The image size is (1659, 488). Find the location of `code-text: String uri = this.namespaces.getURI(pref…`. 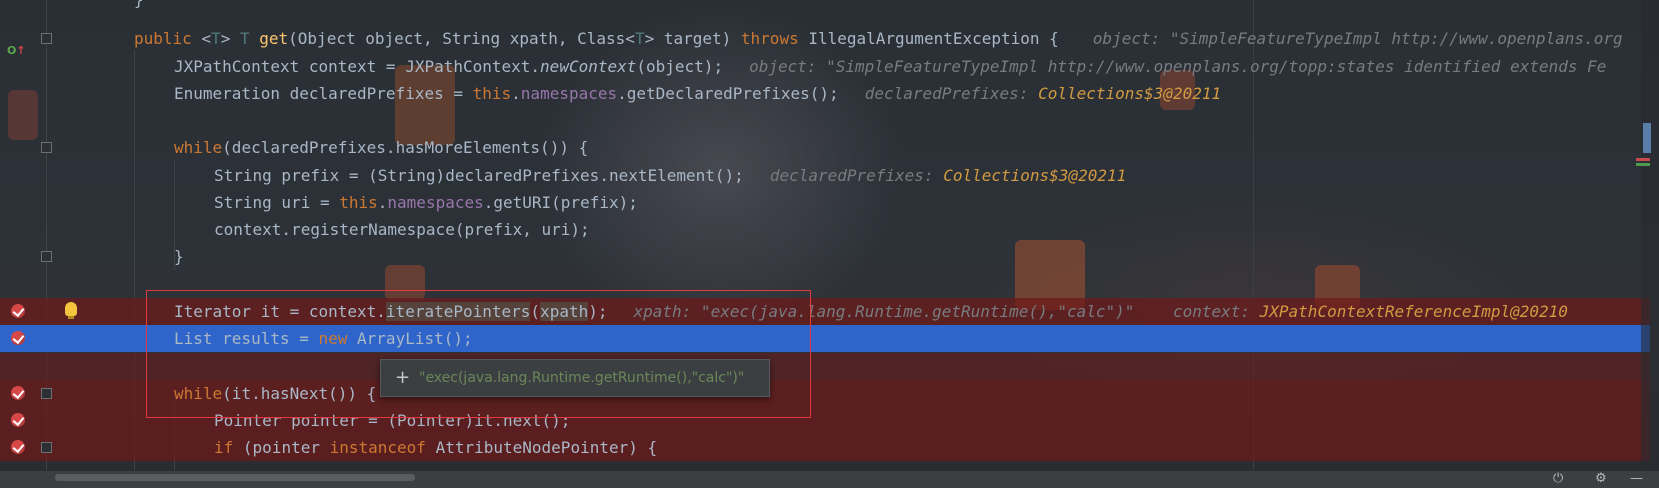

code-text: String uri = this.namespaces.getURI(pref… is located at coordinates (426, 202).